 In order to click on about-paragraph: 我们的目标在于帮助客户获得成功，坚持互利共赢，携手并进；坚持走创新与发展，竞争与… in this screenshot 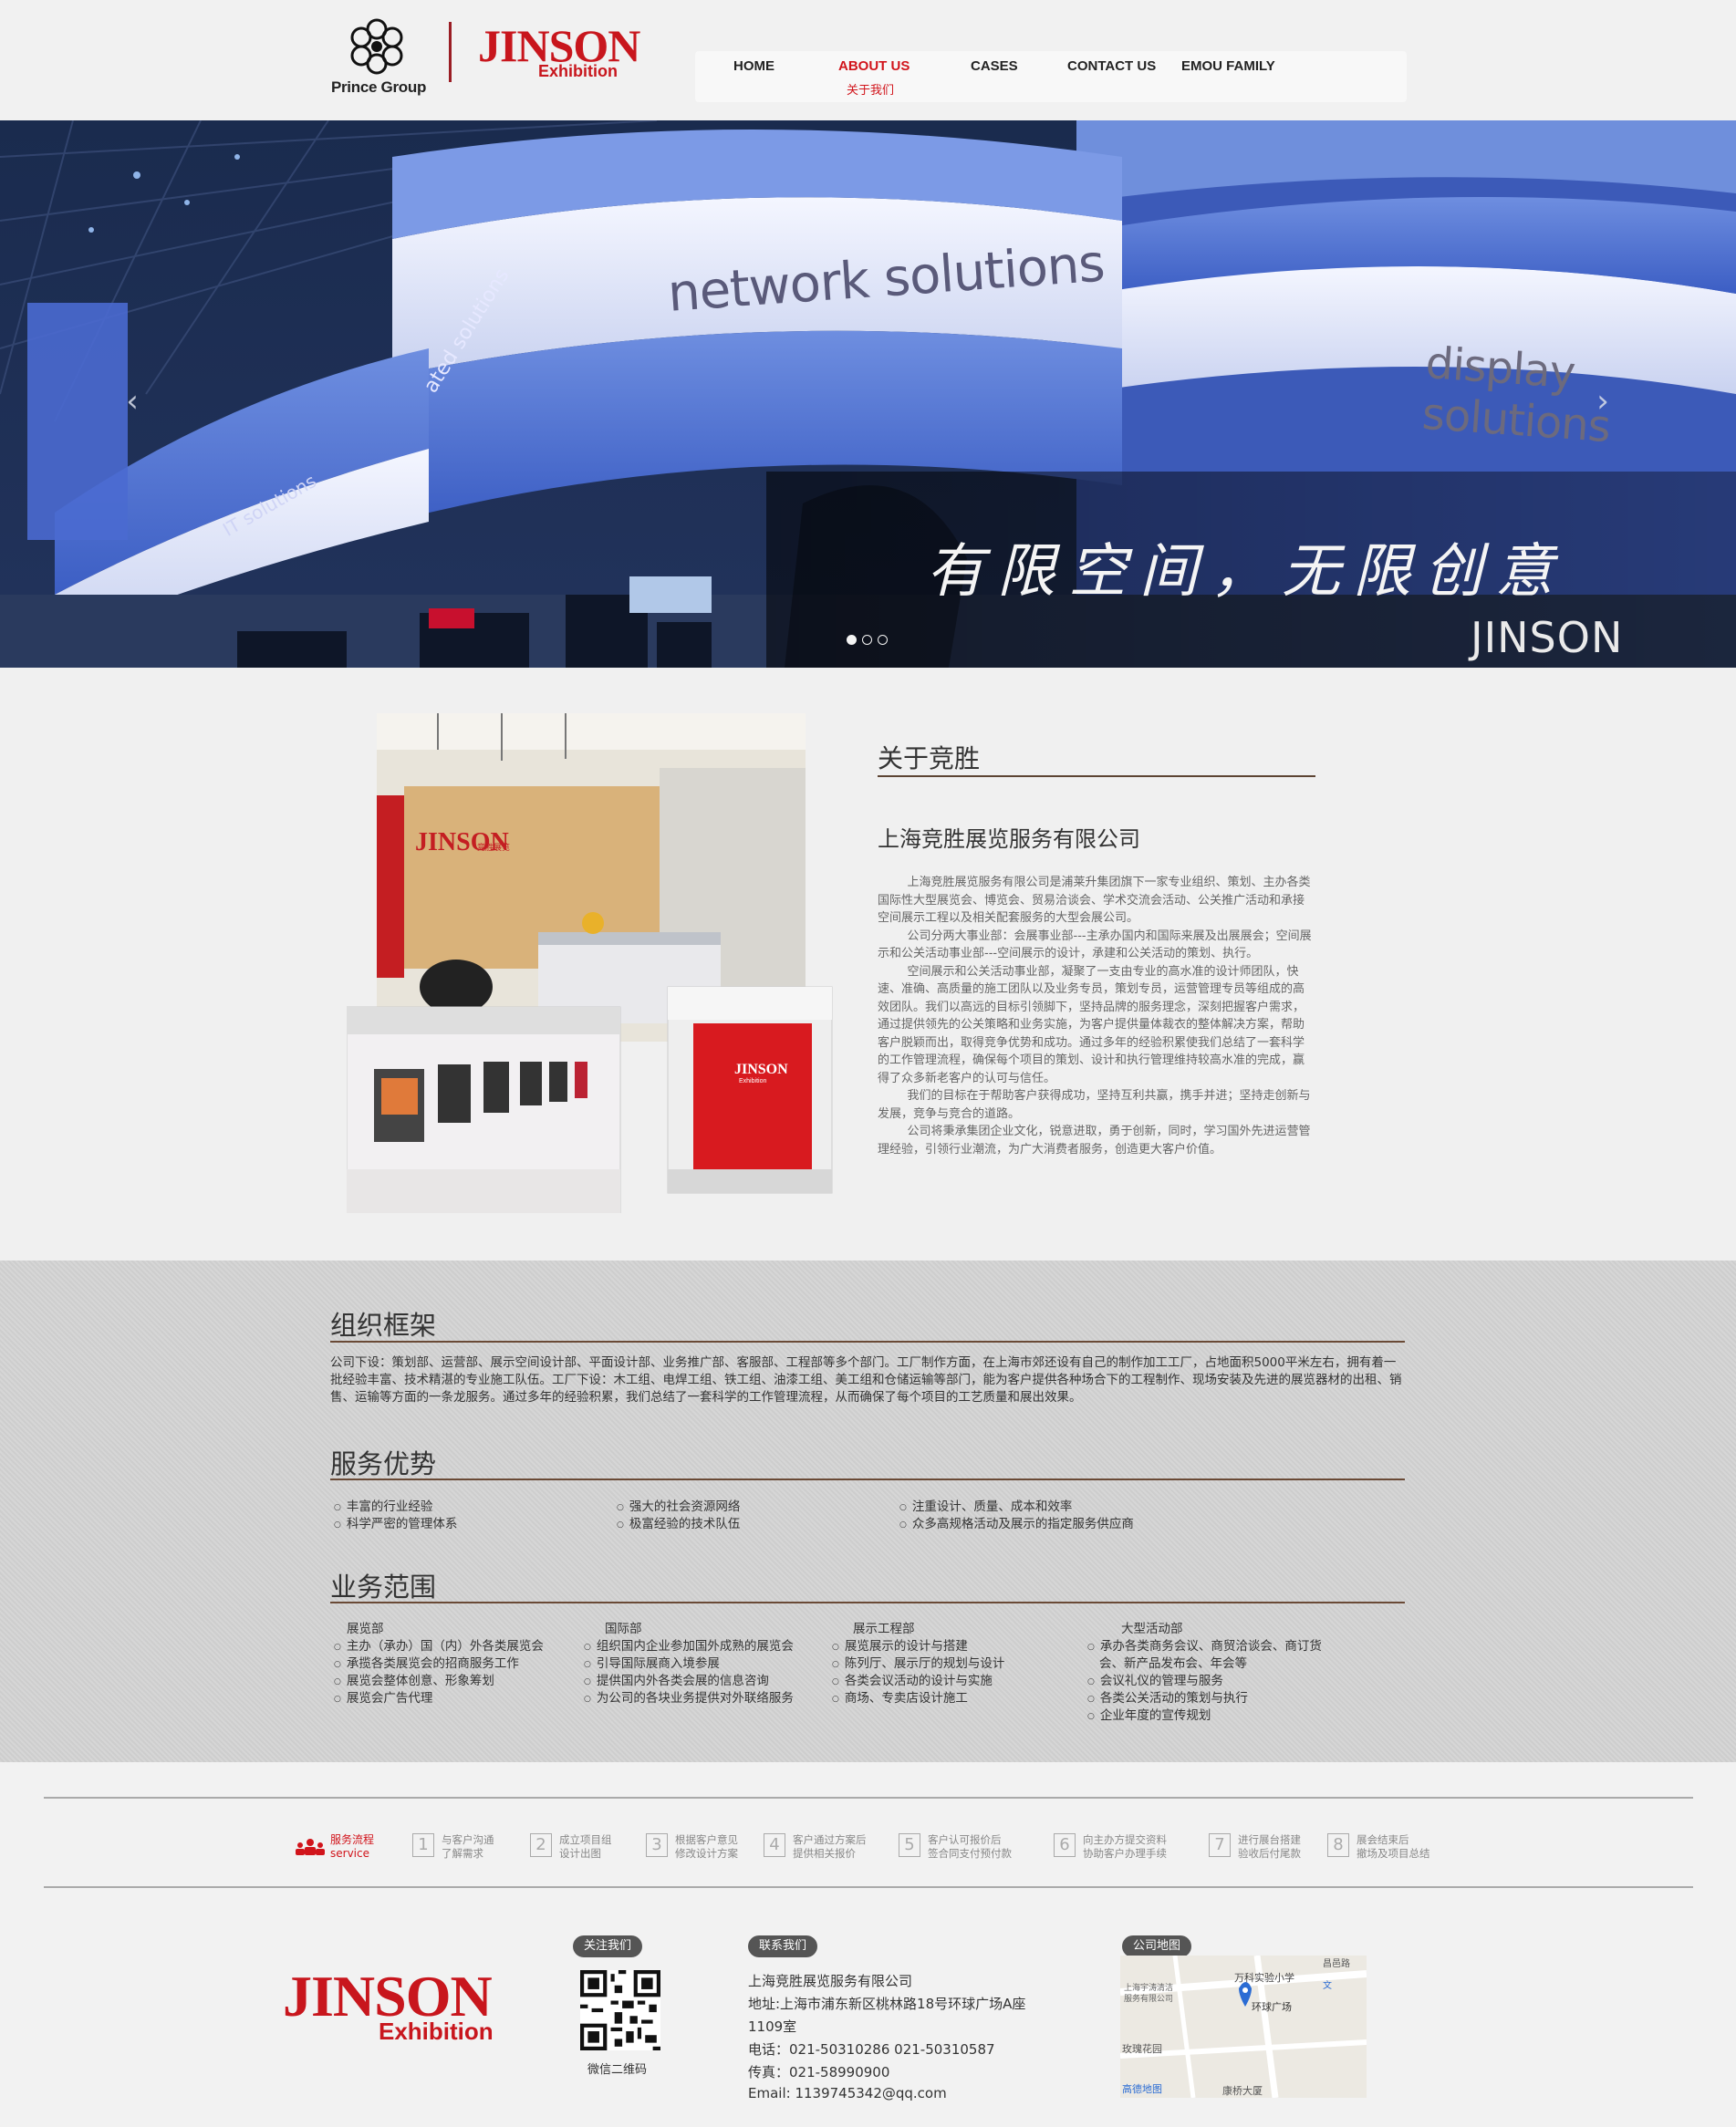, I will do `click(1094, 1105)`.